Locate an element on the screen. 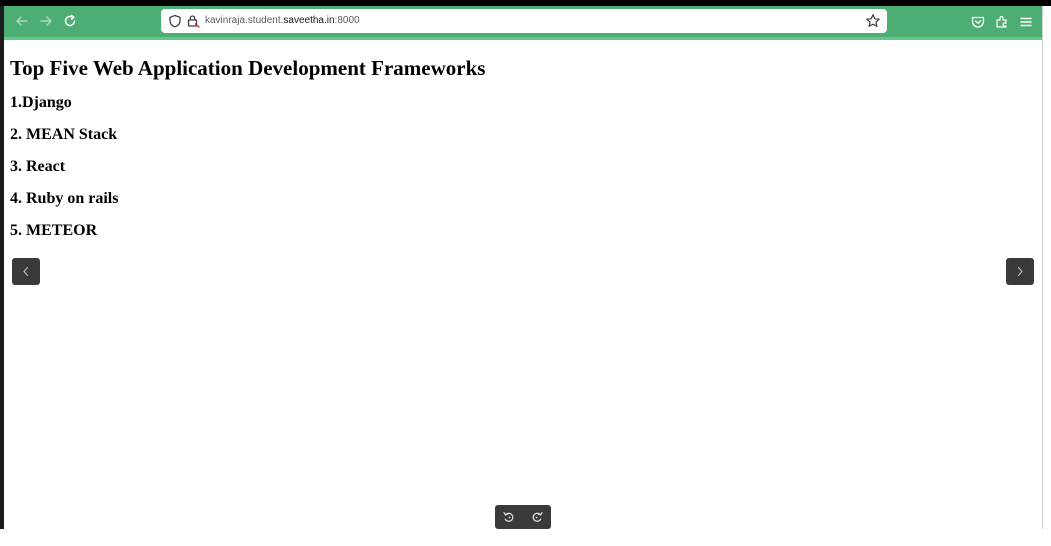  arrow-left-icon is located at coordinates (22, 21).